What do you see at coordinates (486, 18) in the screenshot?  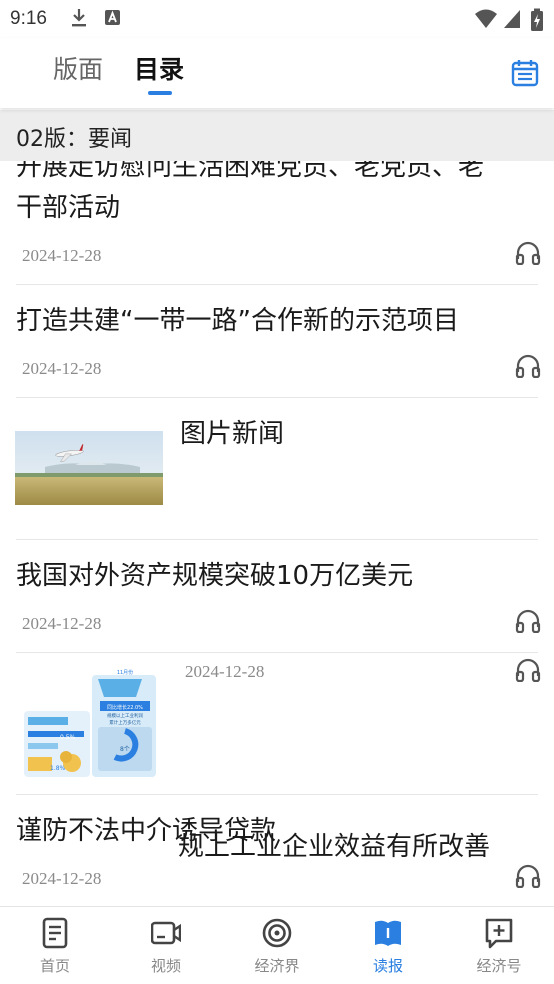 I see `wifi-icon` at bounding box center [486, 18].